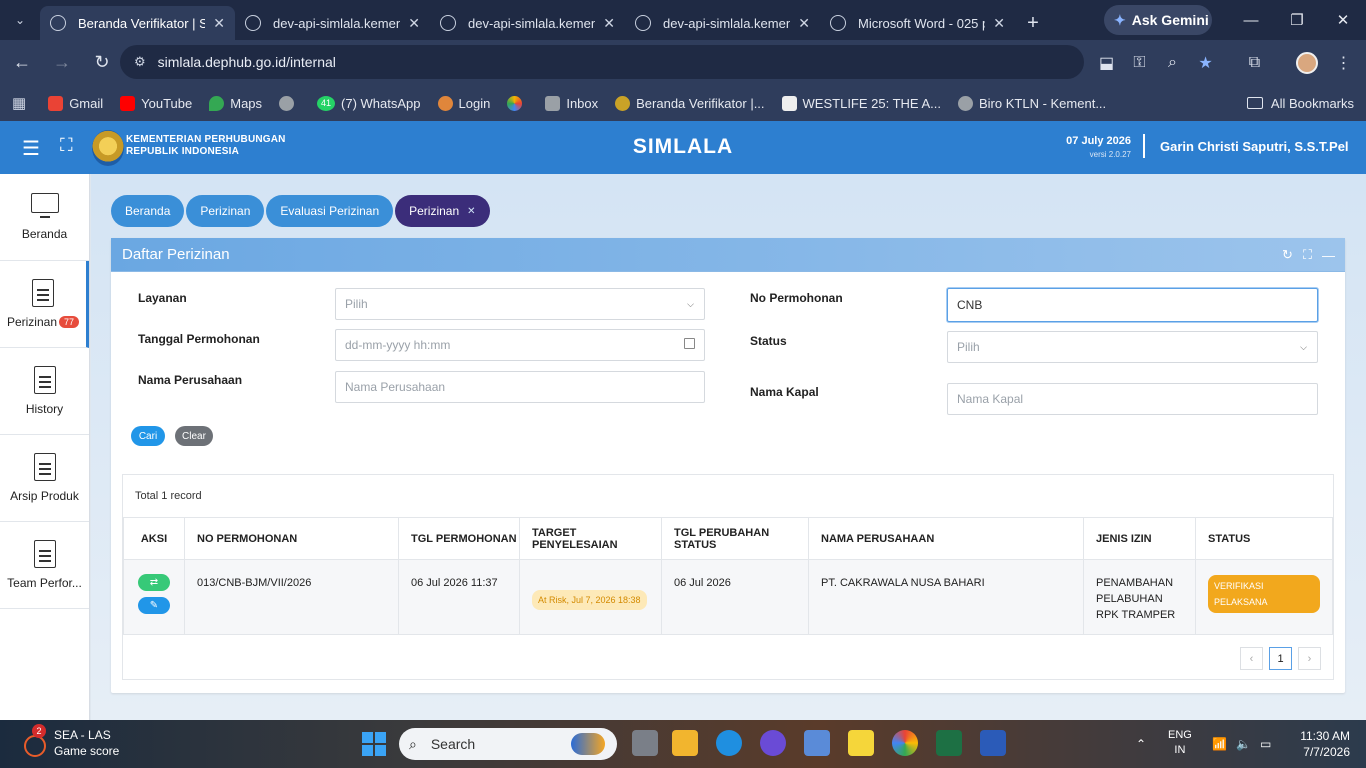 The width and height of the screenshot is (1366, 768). What do you see at coordinates (905, 743) in the screenshot?
I see `chrome-icon` at bounding box center [905, 743].